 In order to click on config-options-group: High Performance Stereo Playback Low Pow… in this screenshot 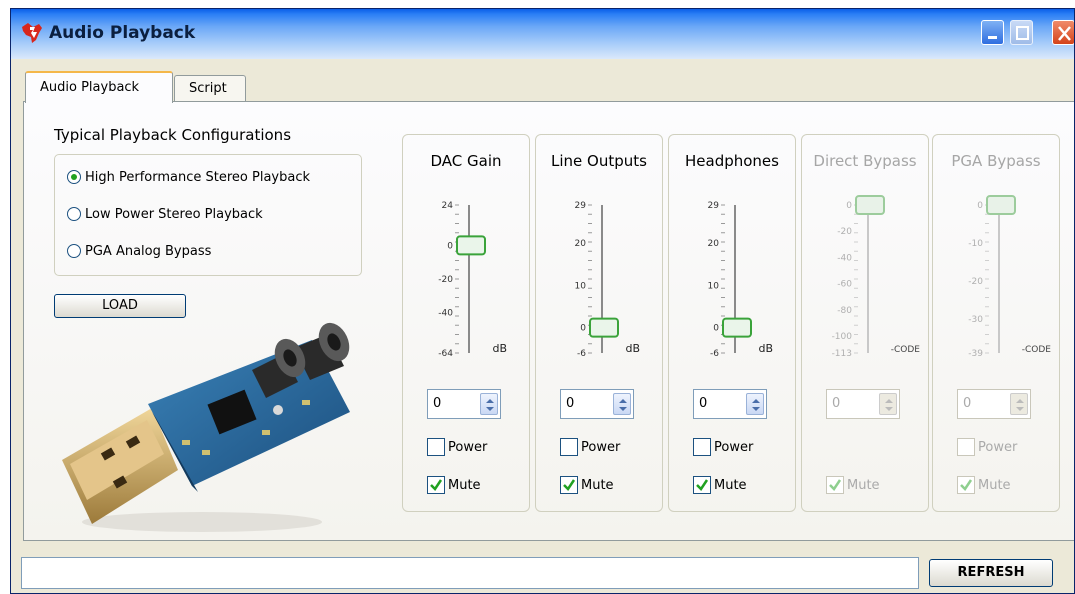, I will do `click(208, 215)`.